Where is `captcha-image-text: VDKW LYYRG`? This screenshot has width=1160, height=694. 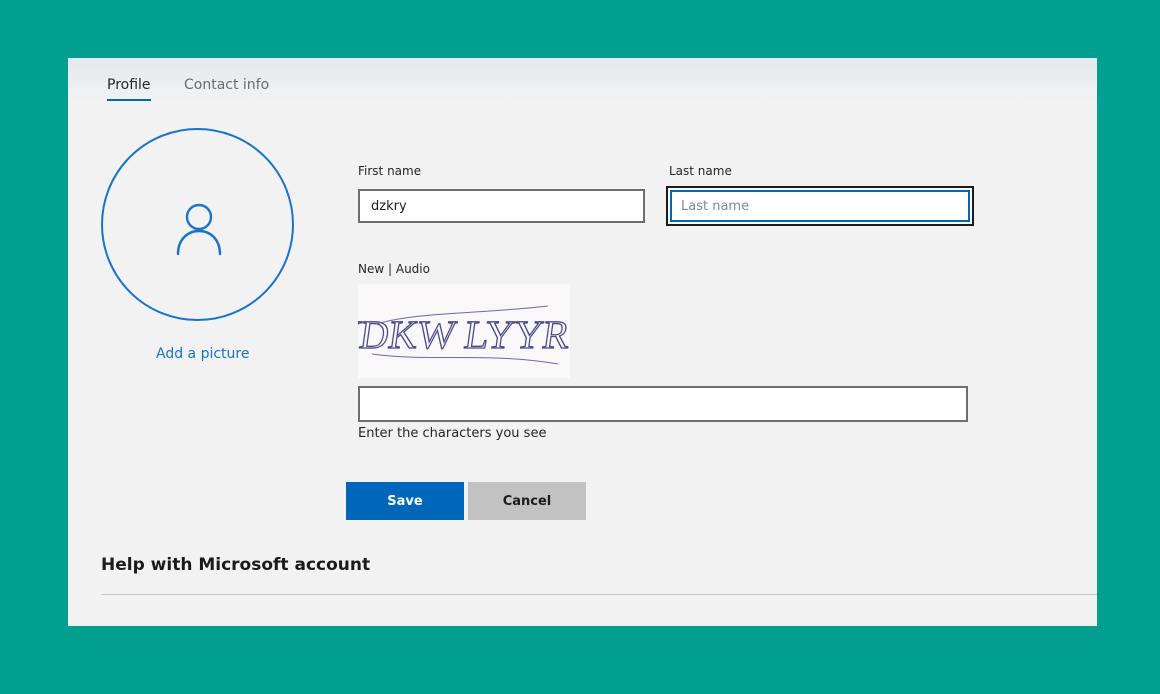 captcha-image-text: VDKW LYYRG is located at coordinates (464, 334).